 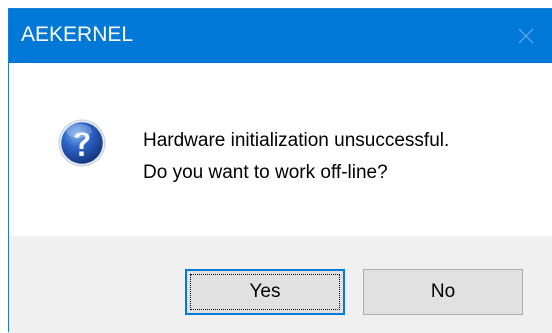 I want to click on no-button-label: No, so click(x=443, y=291).